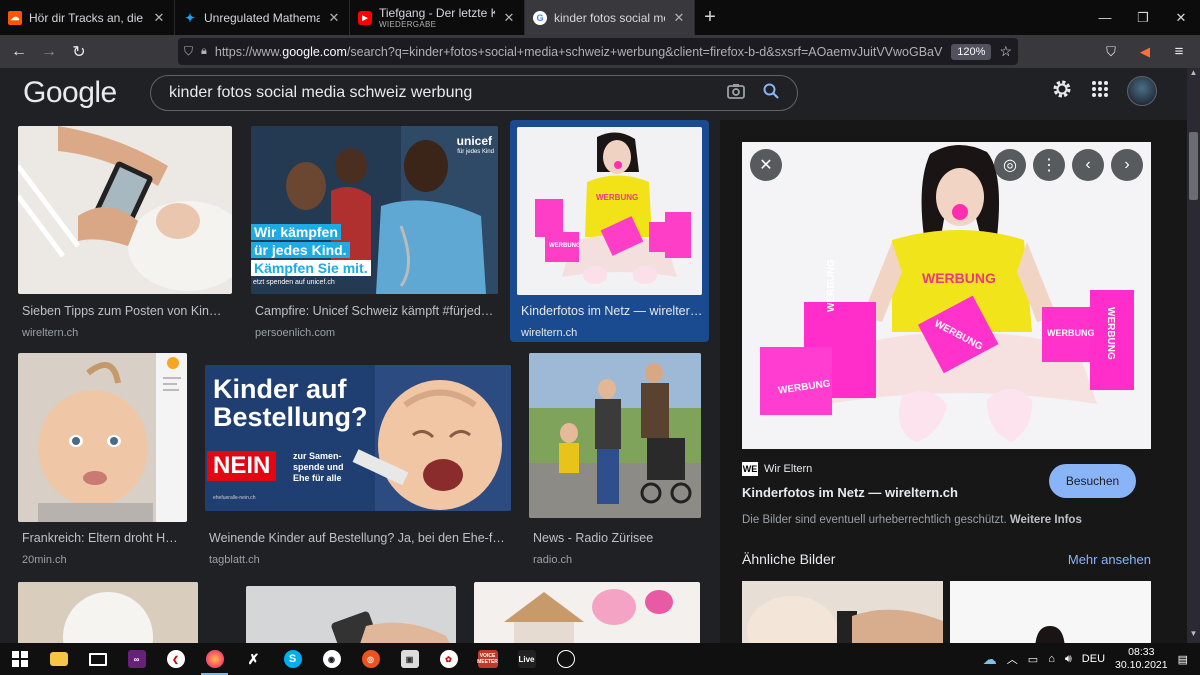 The height and width of the screenshot is (675, 1200). What do you see at coordinates (1193, 166) in the screenshot?
I see `scrollbar-thumb` at bounding box center [1193, 166].